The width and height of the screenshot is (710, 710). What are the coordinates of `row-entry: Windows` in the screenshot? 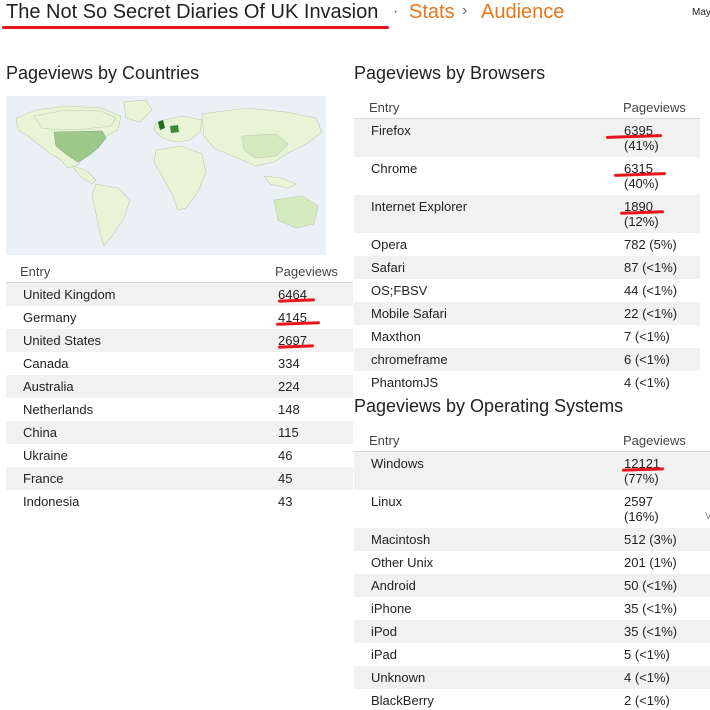 It's located at (397, 463).